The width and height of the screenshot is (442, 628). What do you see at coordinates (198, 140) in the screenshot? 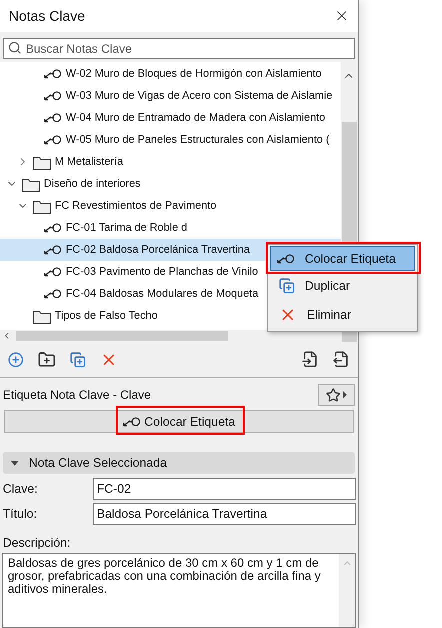
I see `tree-label: W-05 Muro de Paneles Estructurales con Aislamiento (` at bounding box center [198, 140].